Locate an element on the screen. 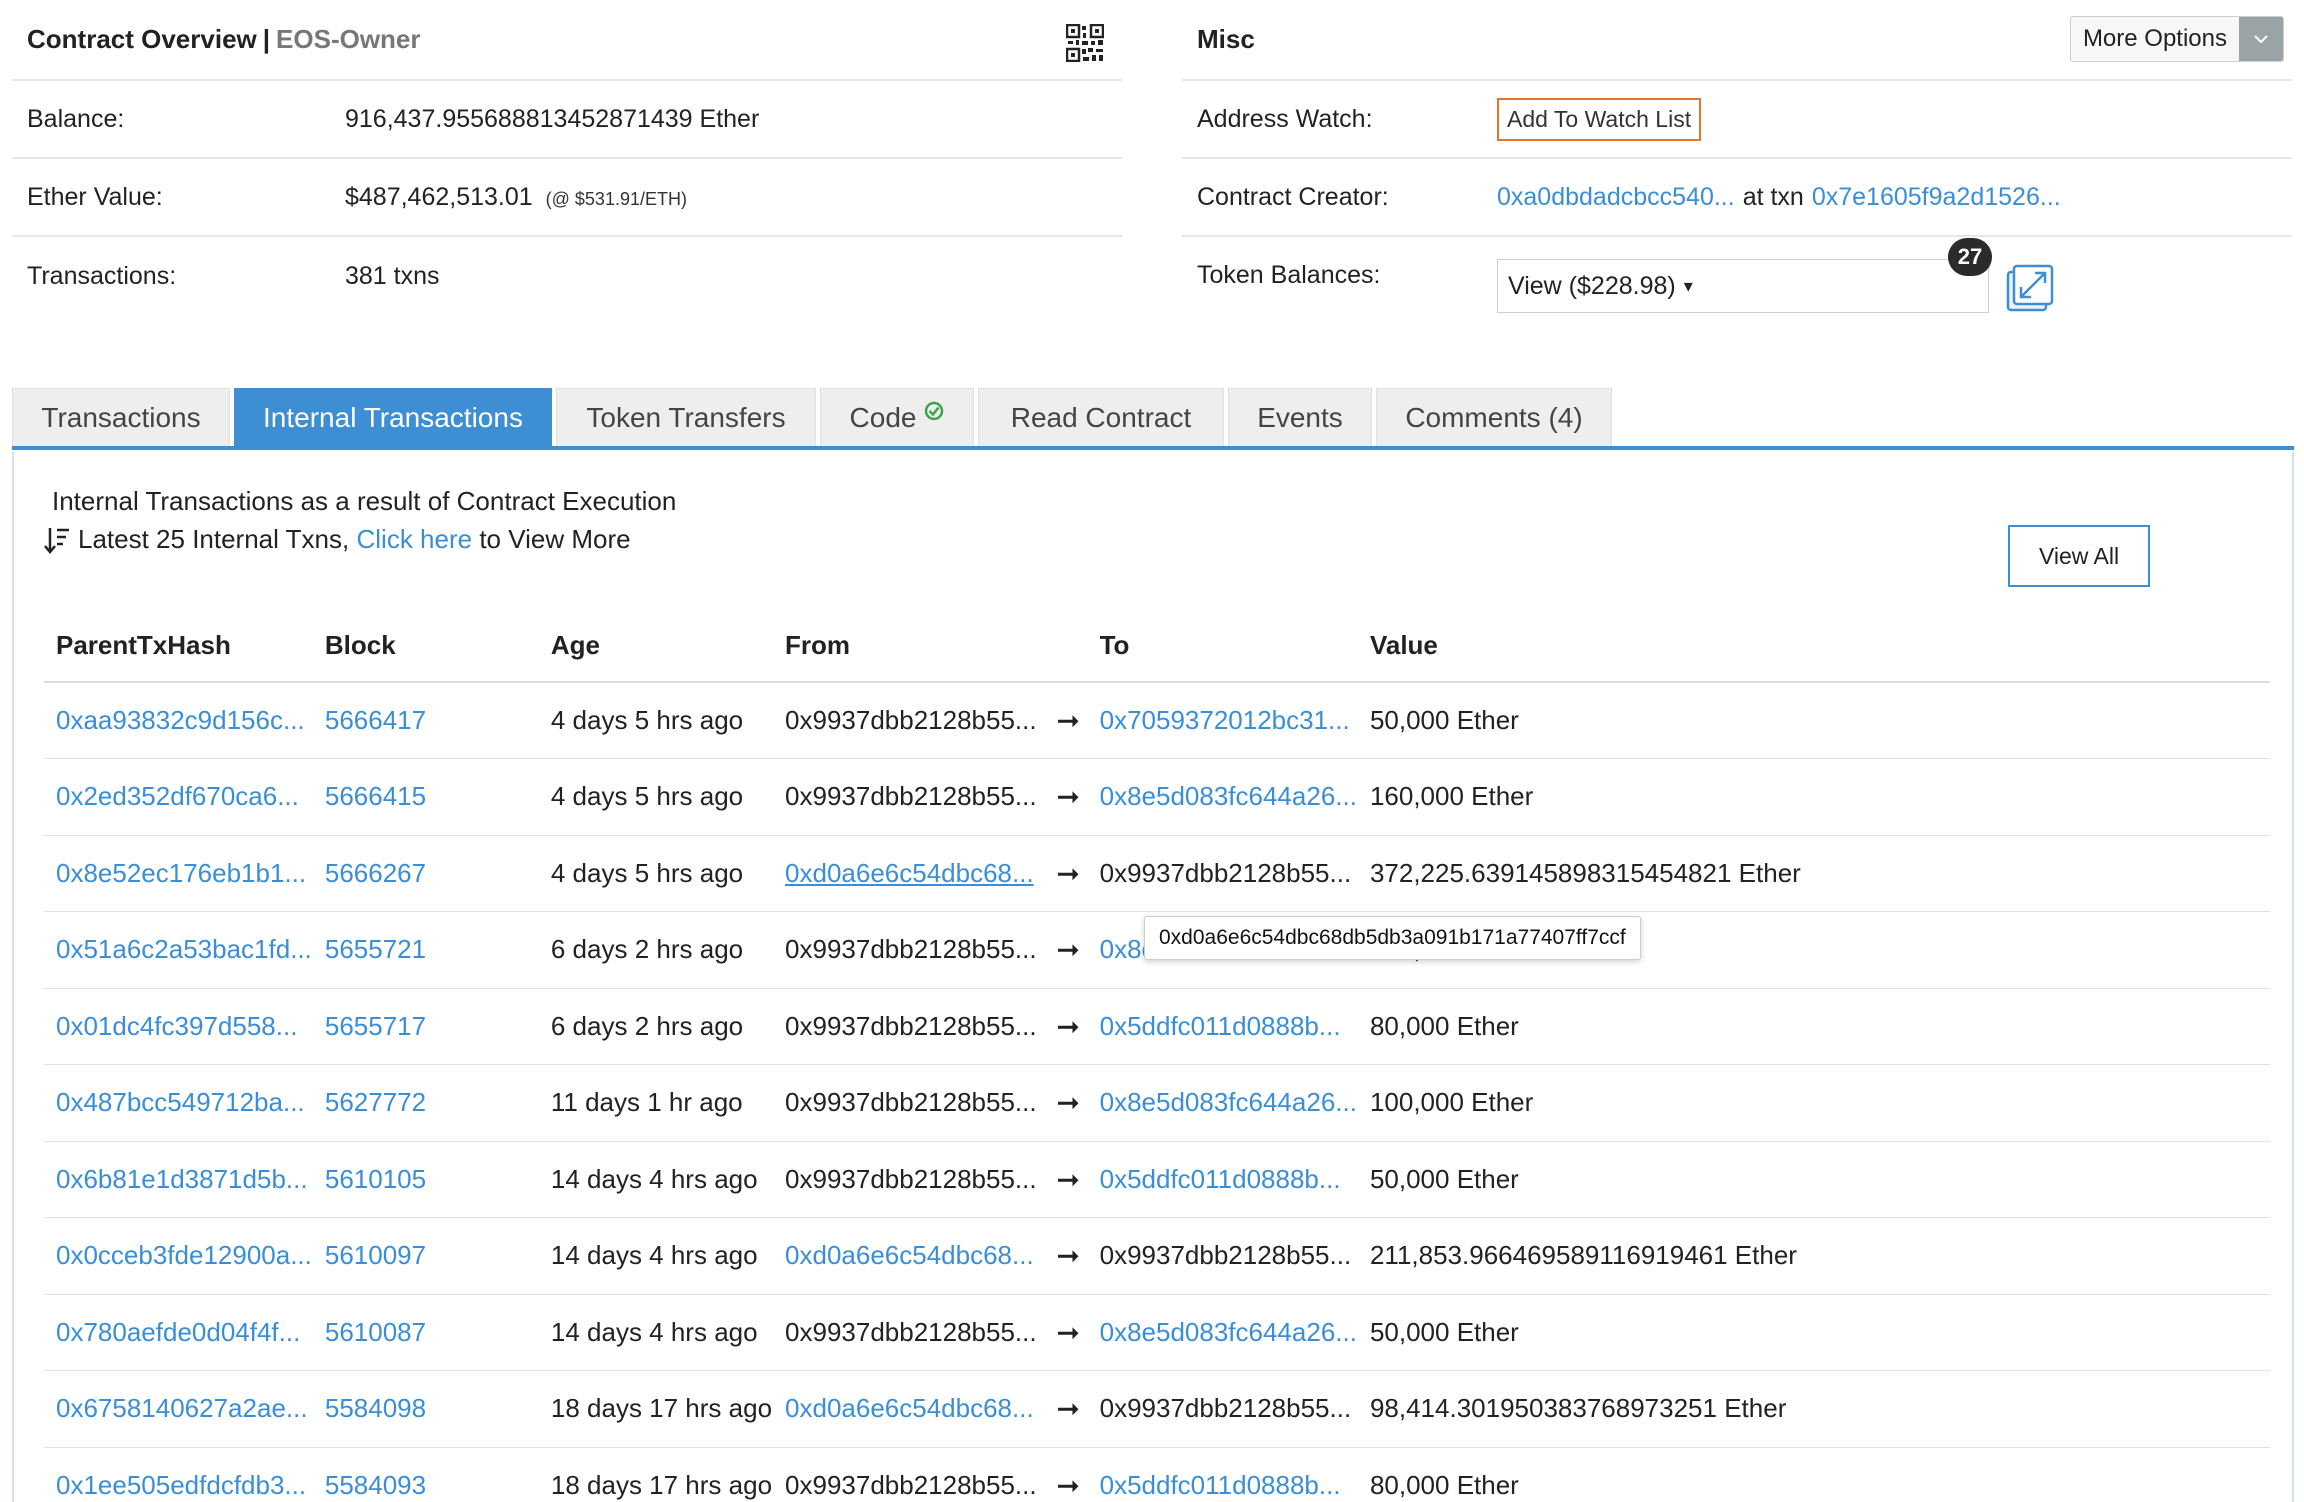 This screenshot has height=1502, width=2304. header-arrow is located at coordinates (1062, 646).